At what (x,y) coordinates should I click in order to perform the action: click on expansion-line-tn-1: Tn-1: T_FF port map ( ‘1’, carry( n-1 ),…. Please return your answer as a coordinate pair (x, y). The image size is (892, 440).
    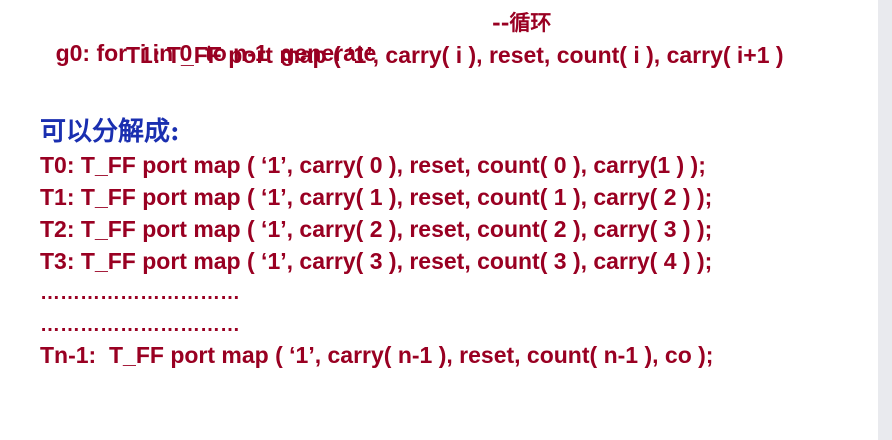
    Looking at the image, I should click on (377, 355).